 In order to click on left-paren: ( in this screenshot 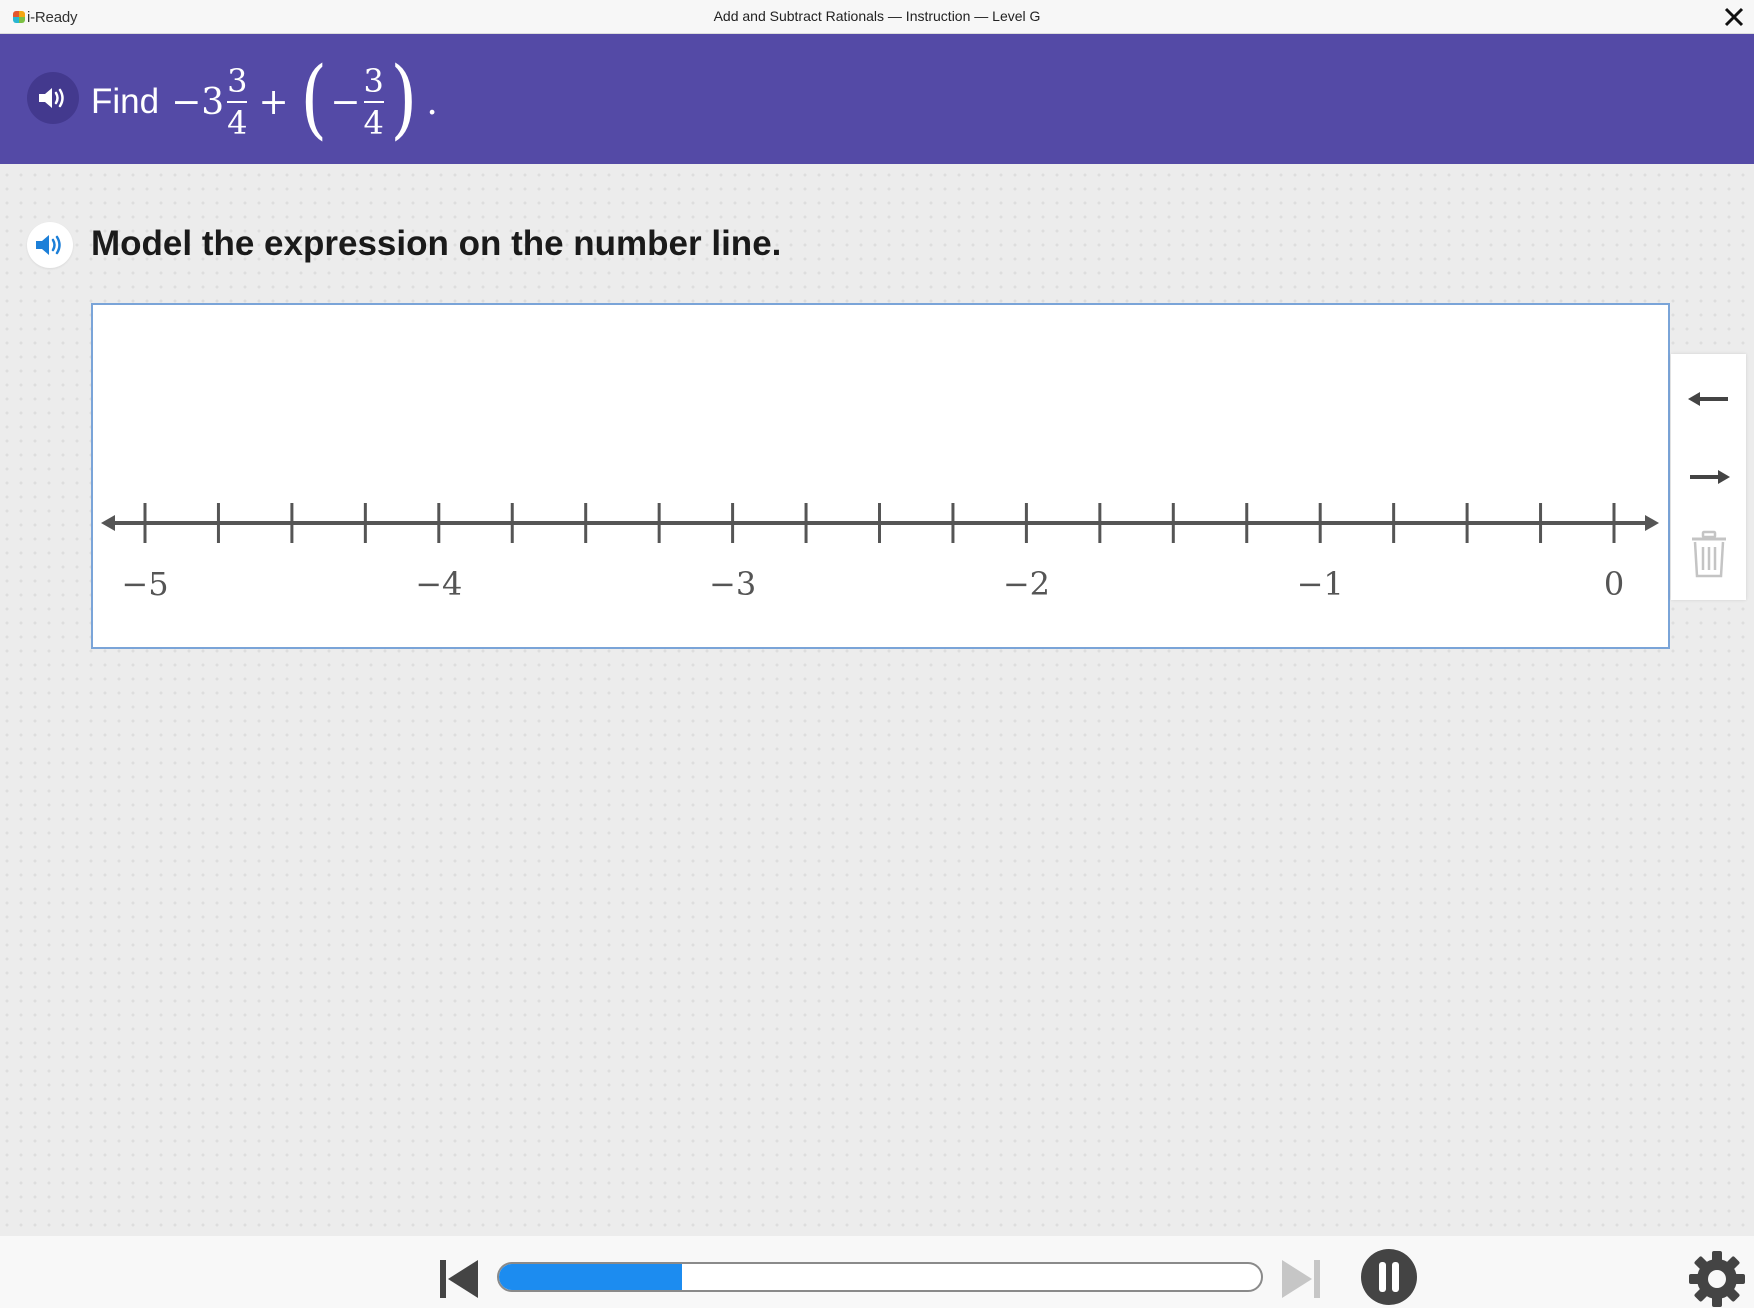, I will do `click(313, 99)`.